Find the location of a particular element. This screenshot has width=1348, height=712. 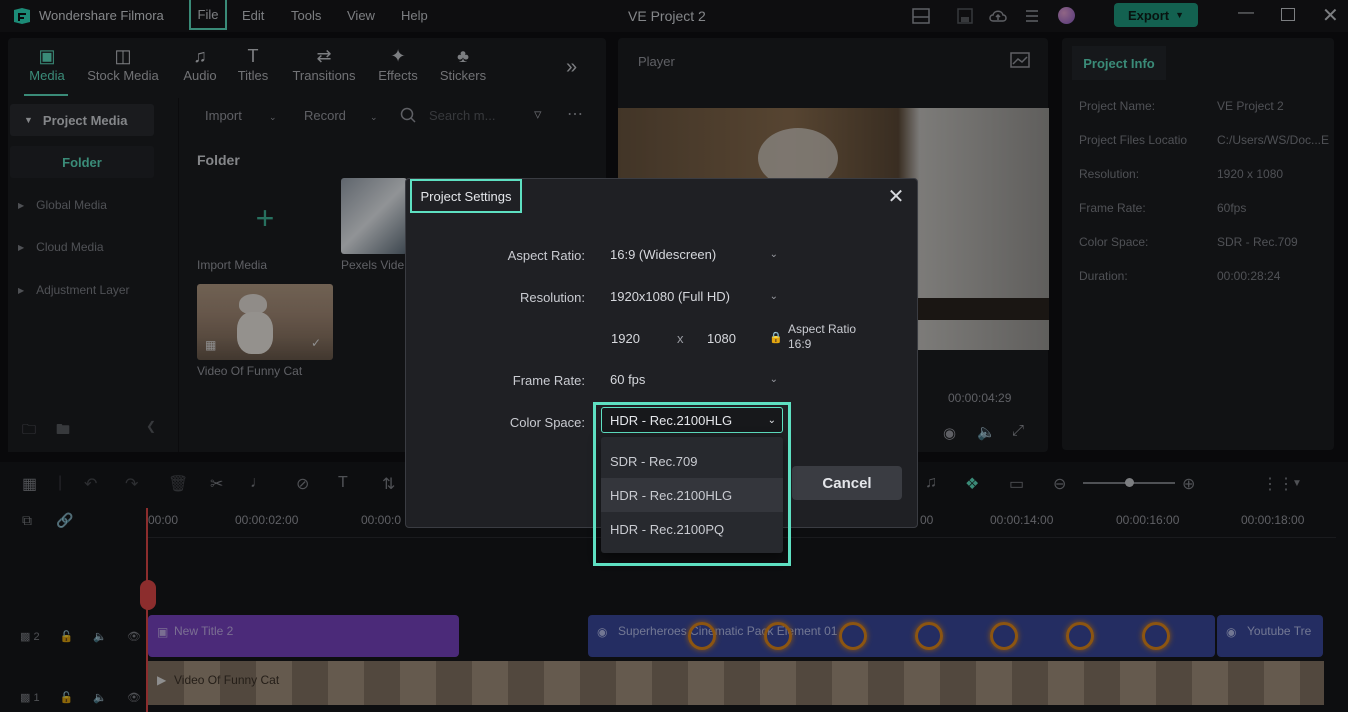

aspect-ratio-value: 16:9 (Widescreen) is located at coordinates (663, 254).